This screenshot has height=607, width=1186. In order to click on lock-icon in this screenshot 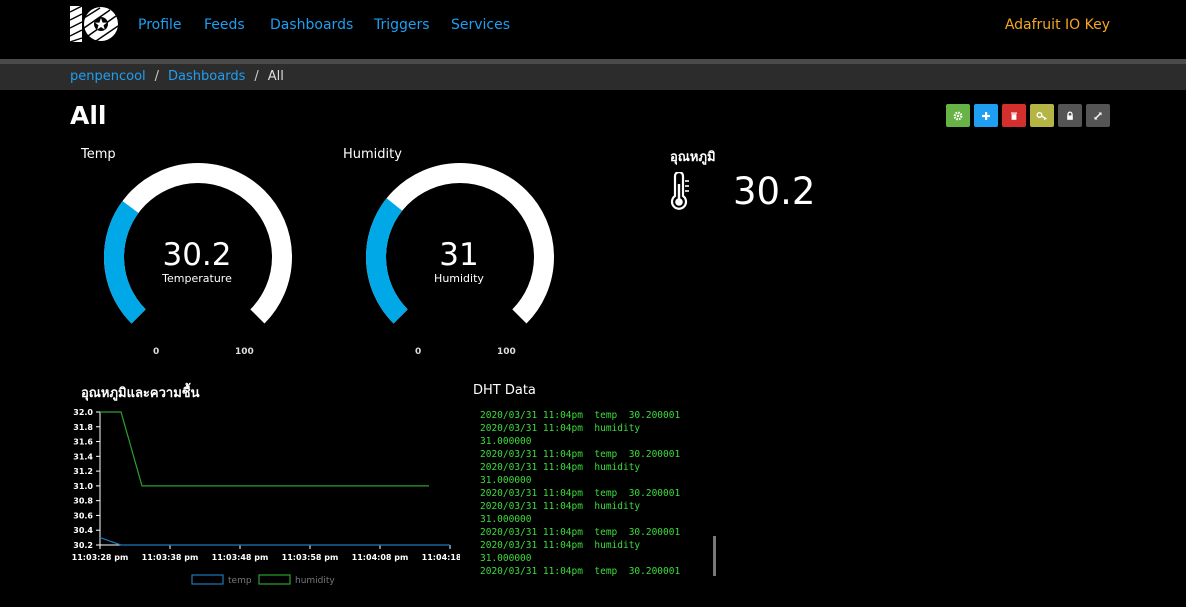, I will do `click(1070, 115)`.